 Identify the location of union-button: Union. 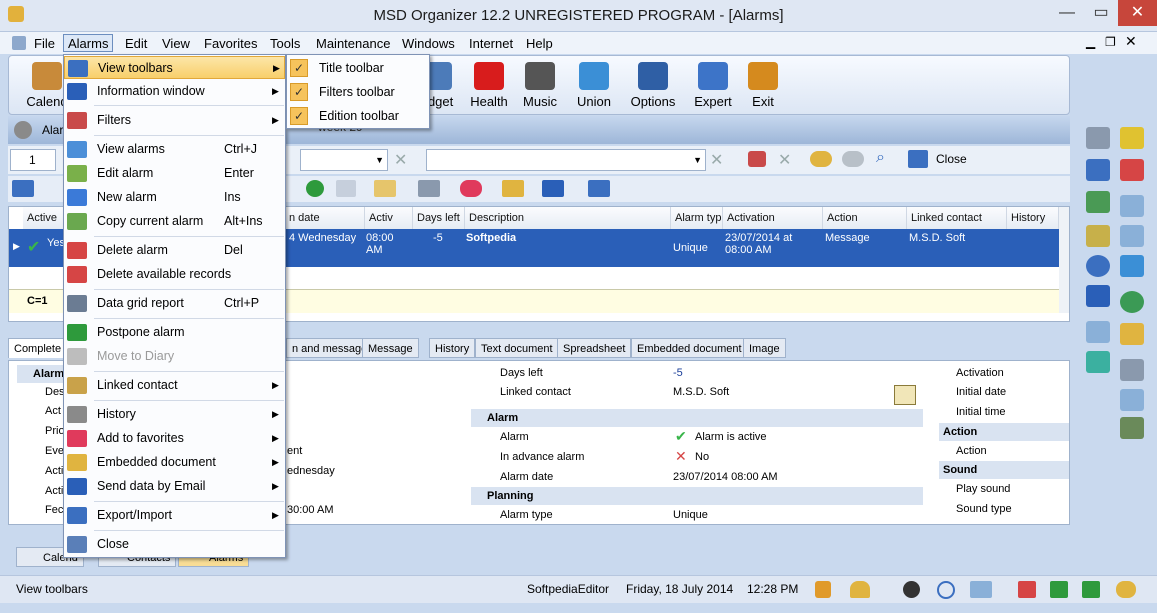
(594, 87).